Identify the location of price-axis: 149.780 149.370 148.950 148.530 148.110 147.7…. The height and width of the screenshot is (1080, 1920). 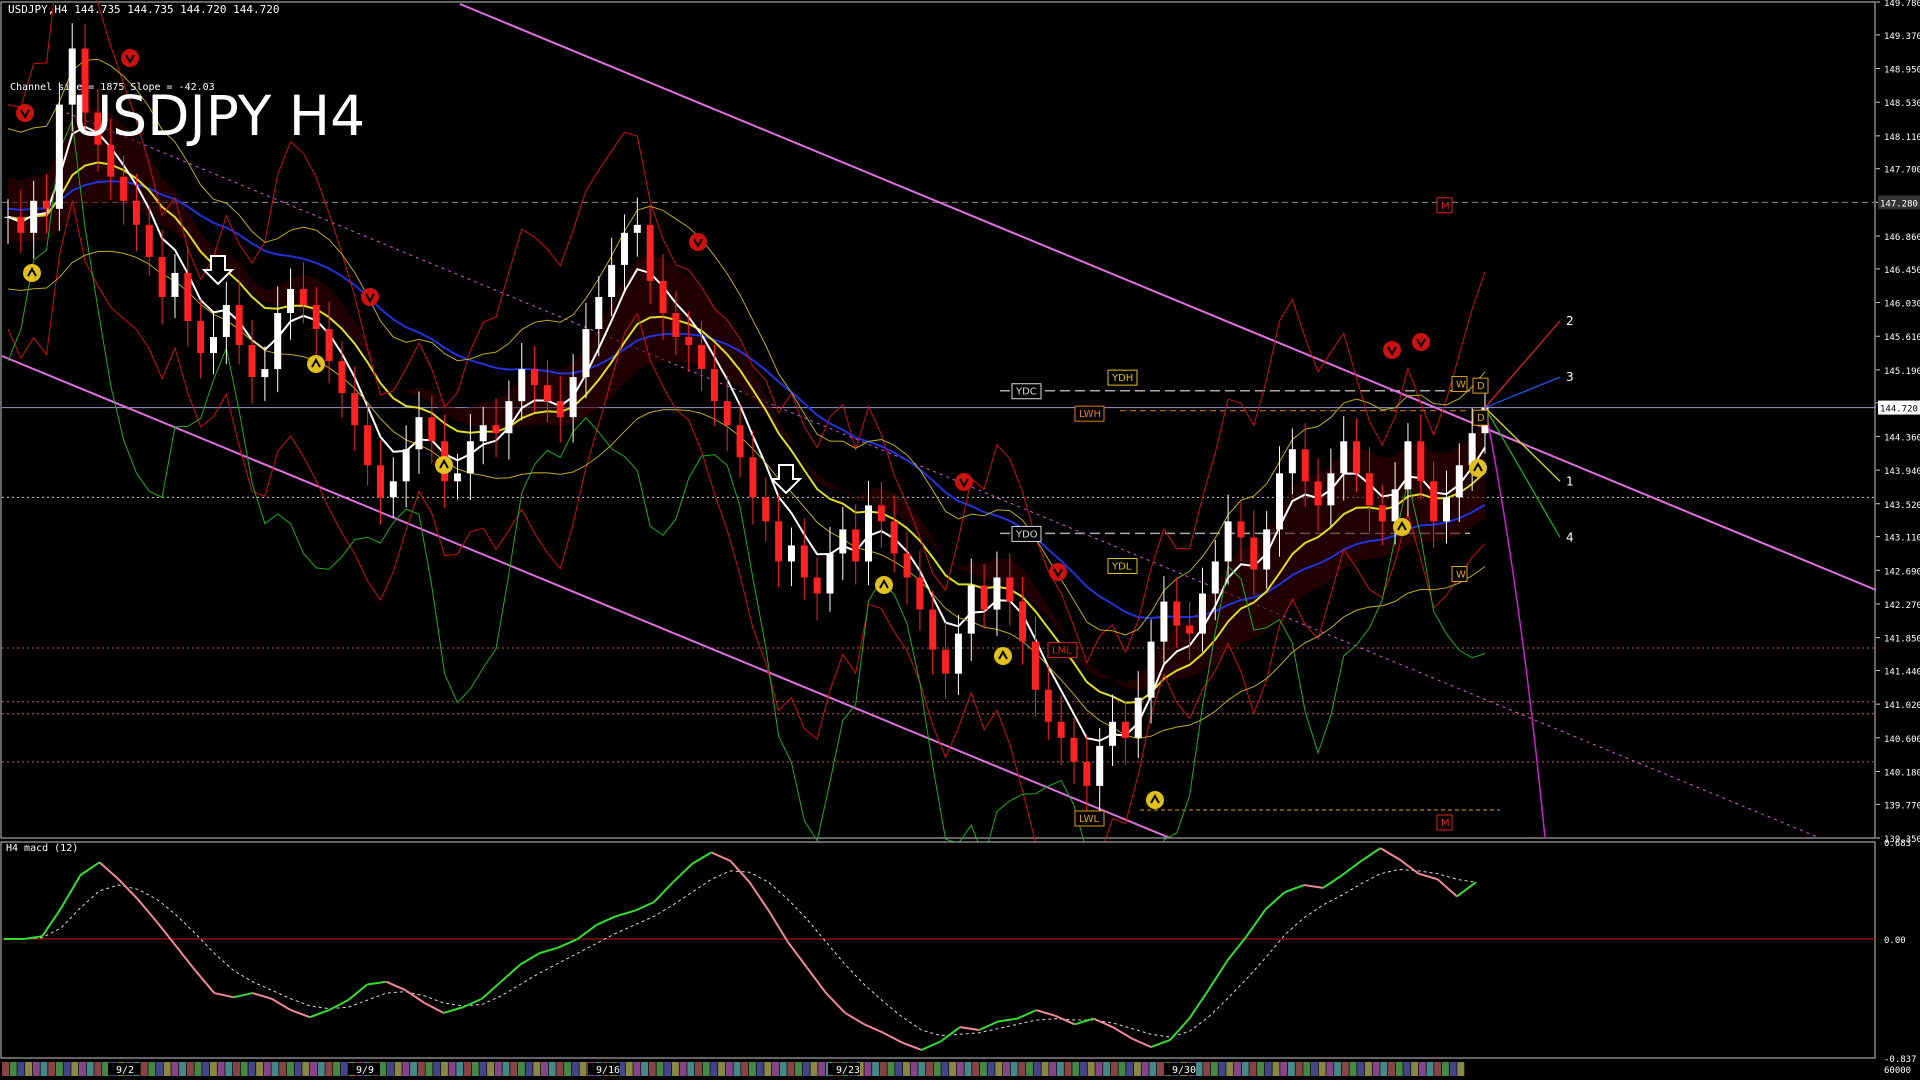
(1898, 422).